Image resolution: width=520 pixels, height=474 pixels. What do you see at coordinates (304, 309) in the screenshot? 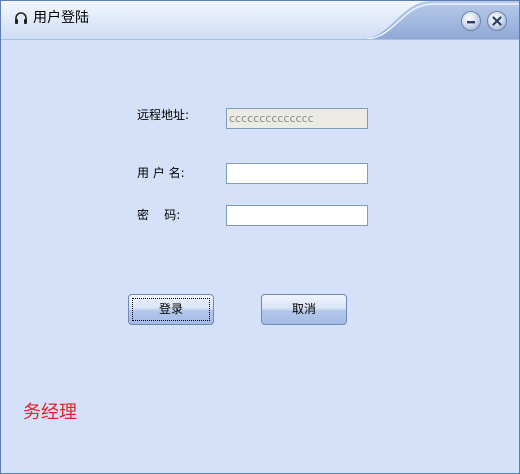
I see `cancel-button: 取消` at bounding box center [304, 309].